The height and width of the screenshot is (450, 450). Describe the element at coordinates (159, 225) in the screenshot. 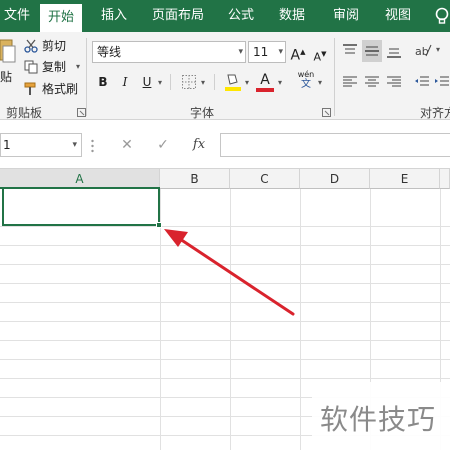

I see `fill-handle` at that location.